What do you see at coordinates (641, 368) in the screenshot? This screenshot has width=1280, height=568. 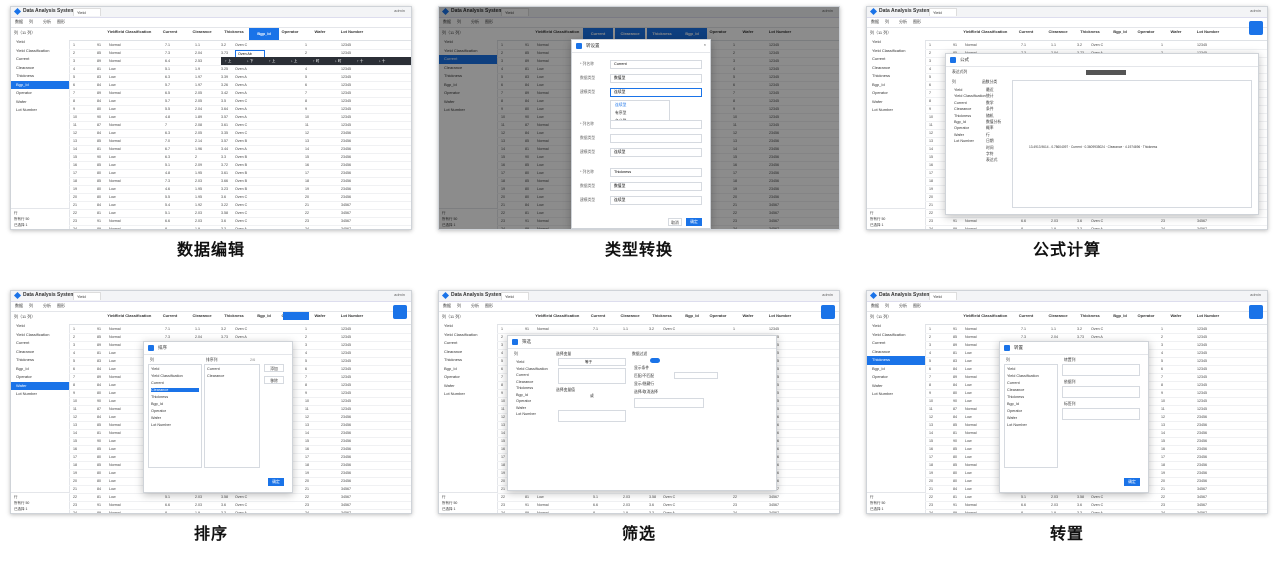 I see `filter-option: 显示条件` at bounding box center [641, 368].